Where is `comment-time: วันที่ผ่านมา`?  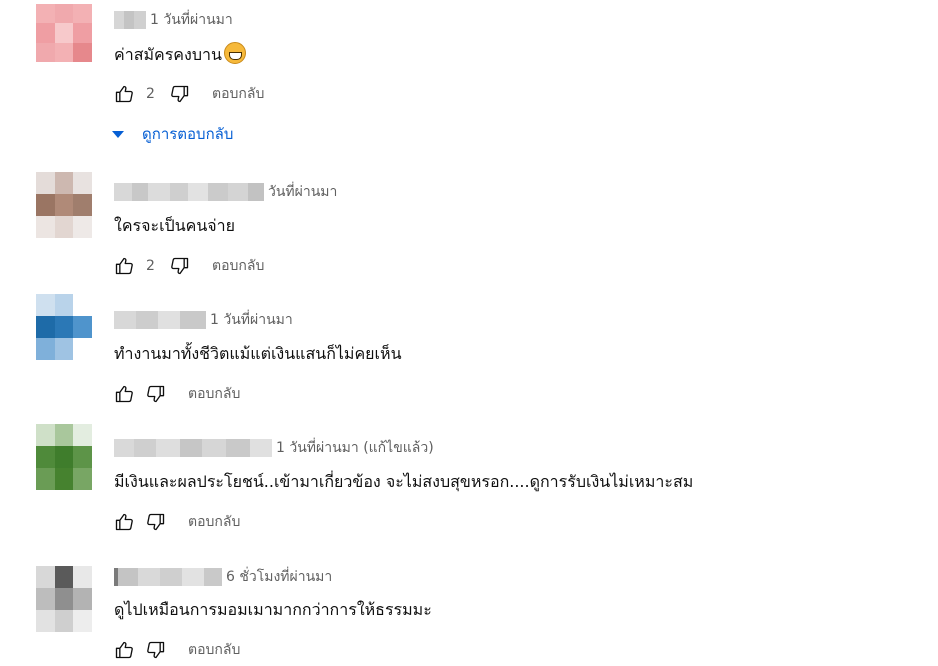
comment-time: วันที่ผ่านมา is located at coordinates (302, 192).